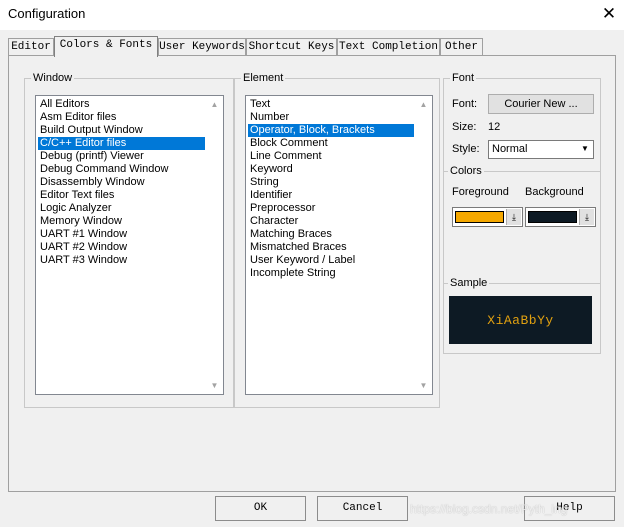 This screenshot has width=624, height=527. What do you see at coordinates (465, 104) in the screenshot?
I see `font-label: Font:` at bounding box center [465, 104].